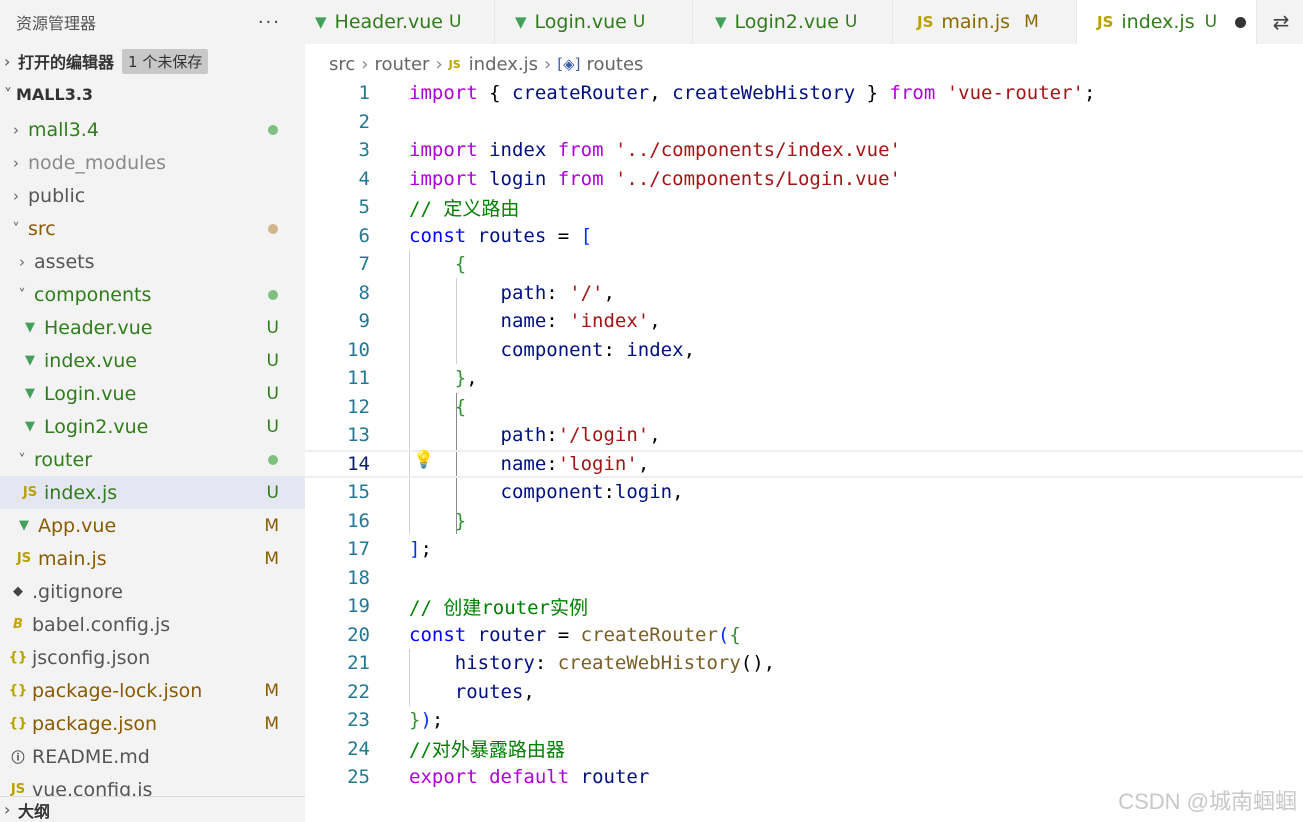 The height and width of the screenshot is (822, 1303). Describe the element at coordinates (498, 607) in the screenshot. I see `code-text: // 创建router实例` at that location.